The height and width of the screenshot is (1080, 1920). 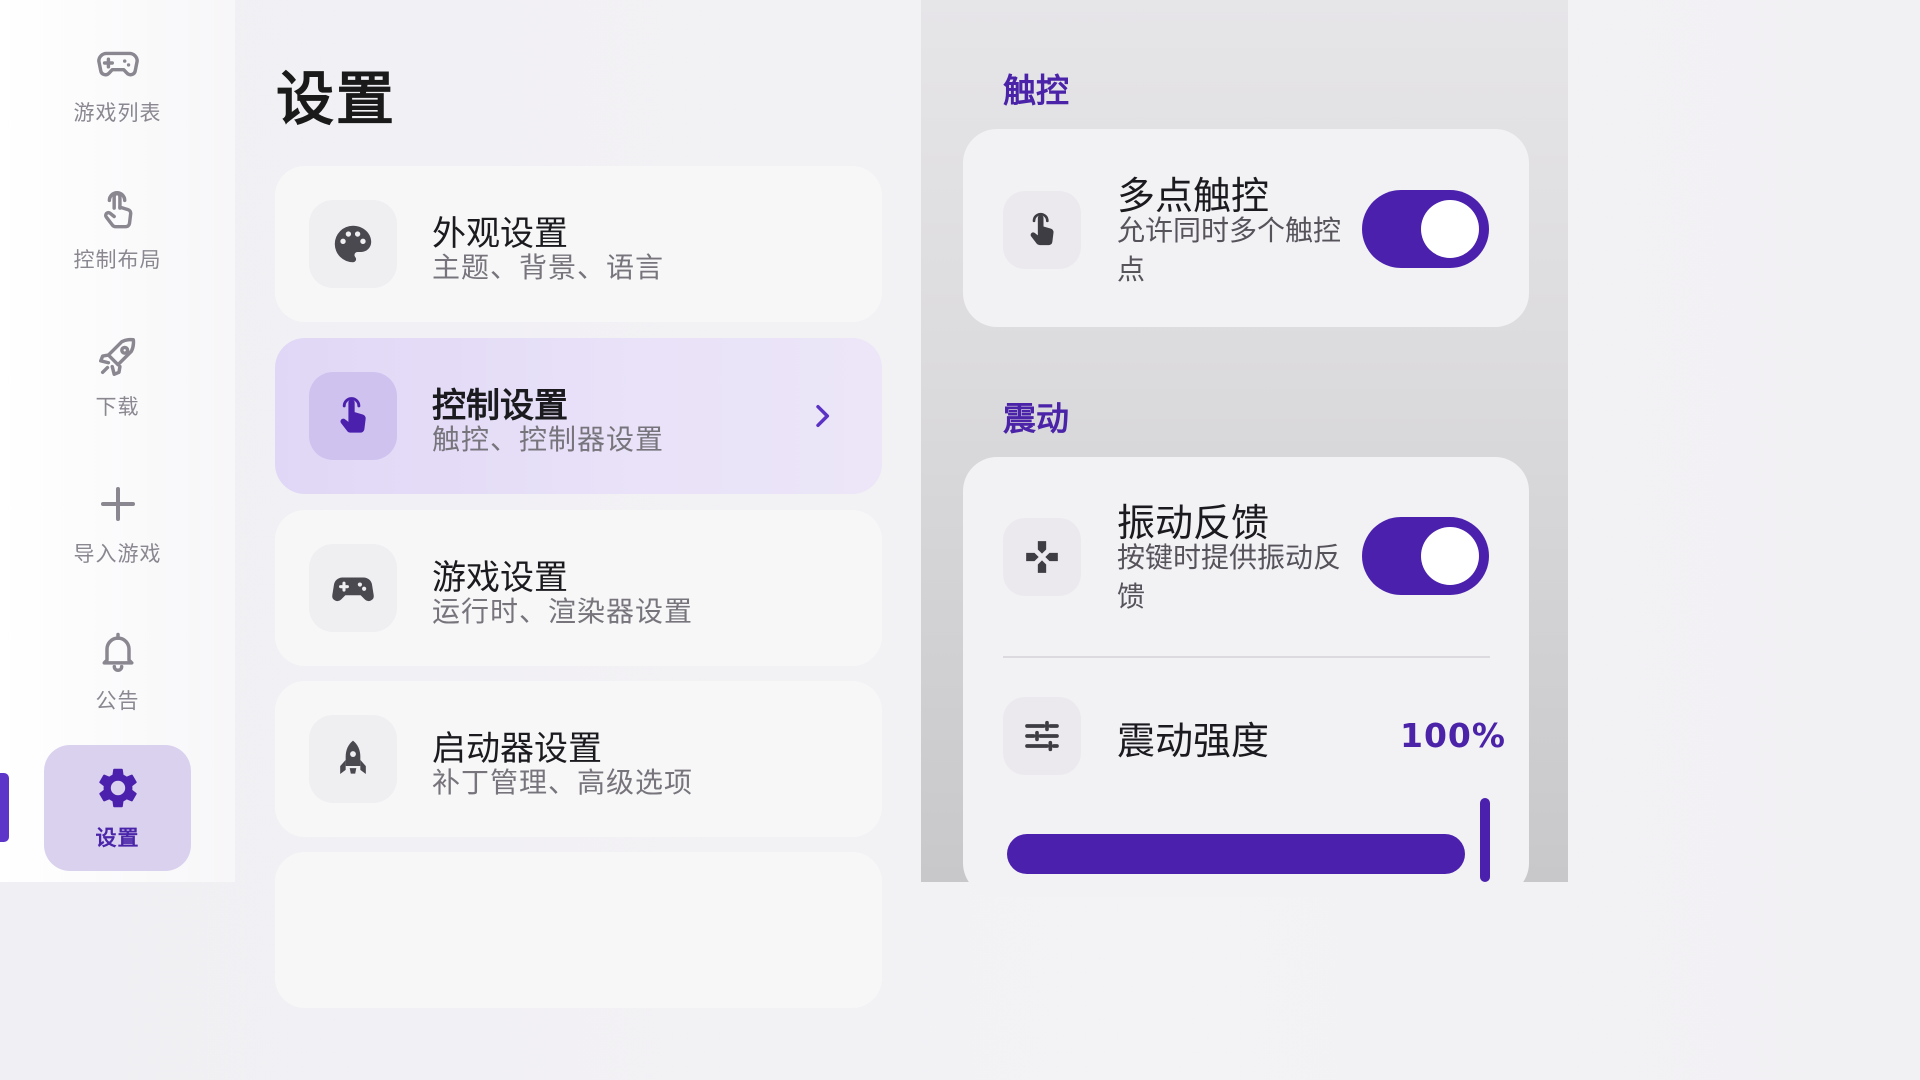 What do you see at coordinates (1193, 741) in the screenshot?
I see `vibration-intensity-title: 震动强度` at bounding box center [1193, 741].